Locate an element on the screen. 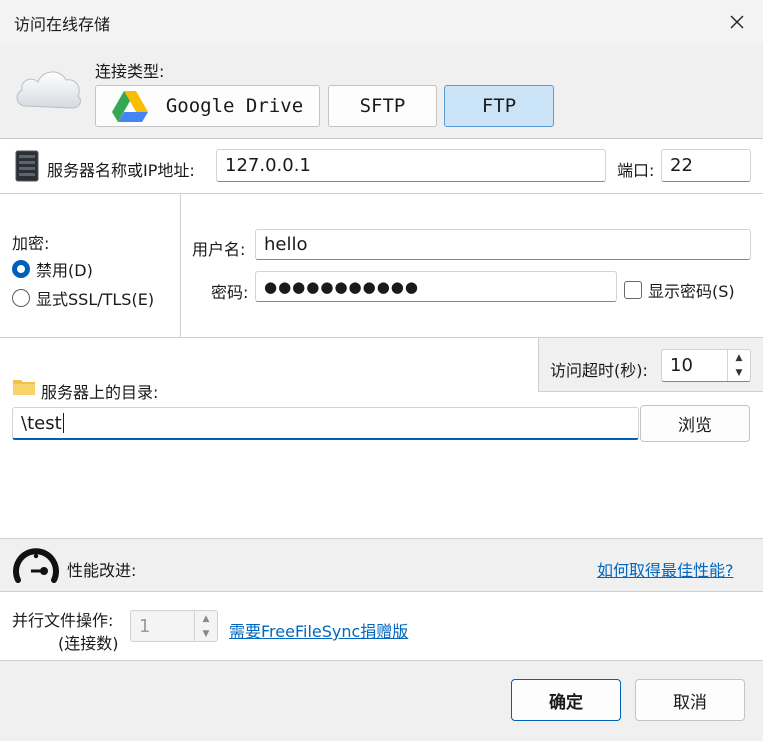 Image resolution: width=763 pixels, height=741 pixels. ftp-button: FTP is located at coordinates (499, 106).